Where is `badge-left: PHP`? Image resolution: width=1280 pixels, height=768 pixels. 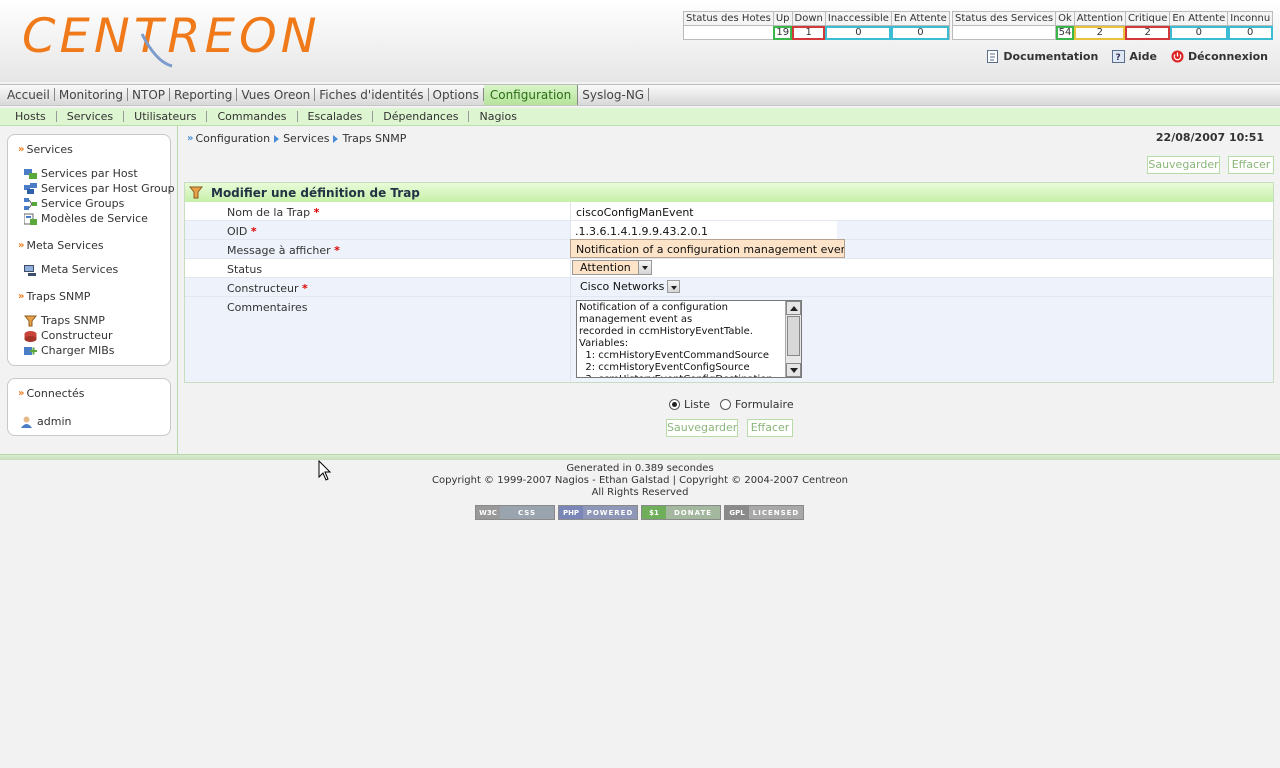
badge-left: PHP is located at coordinates (571, 512).